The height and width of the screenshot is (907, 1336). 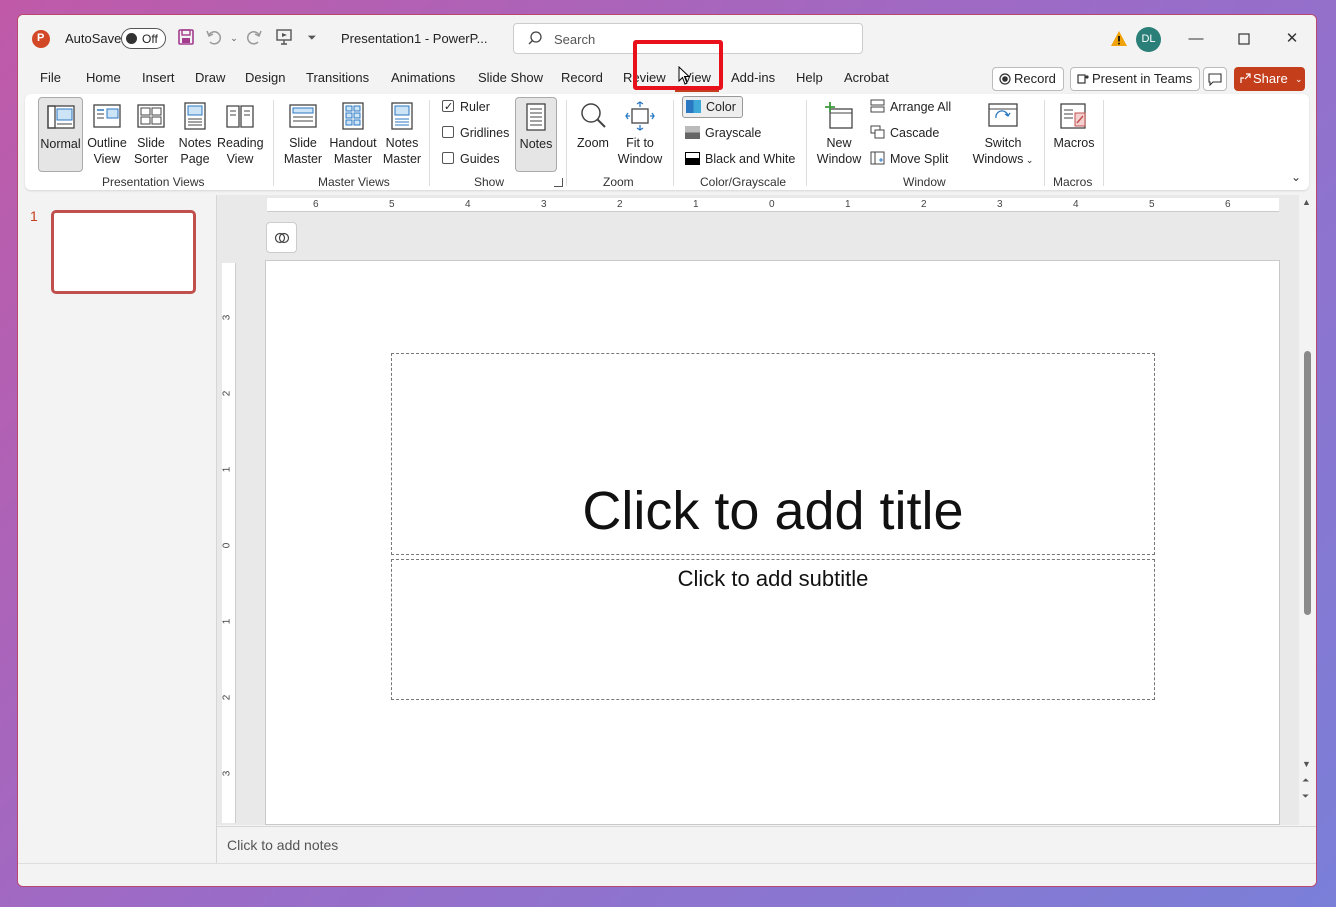 I want to click on scroll-up-icon: ▲, so click(x=1306, y=202).